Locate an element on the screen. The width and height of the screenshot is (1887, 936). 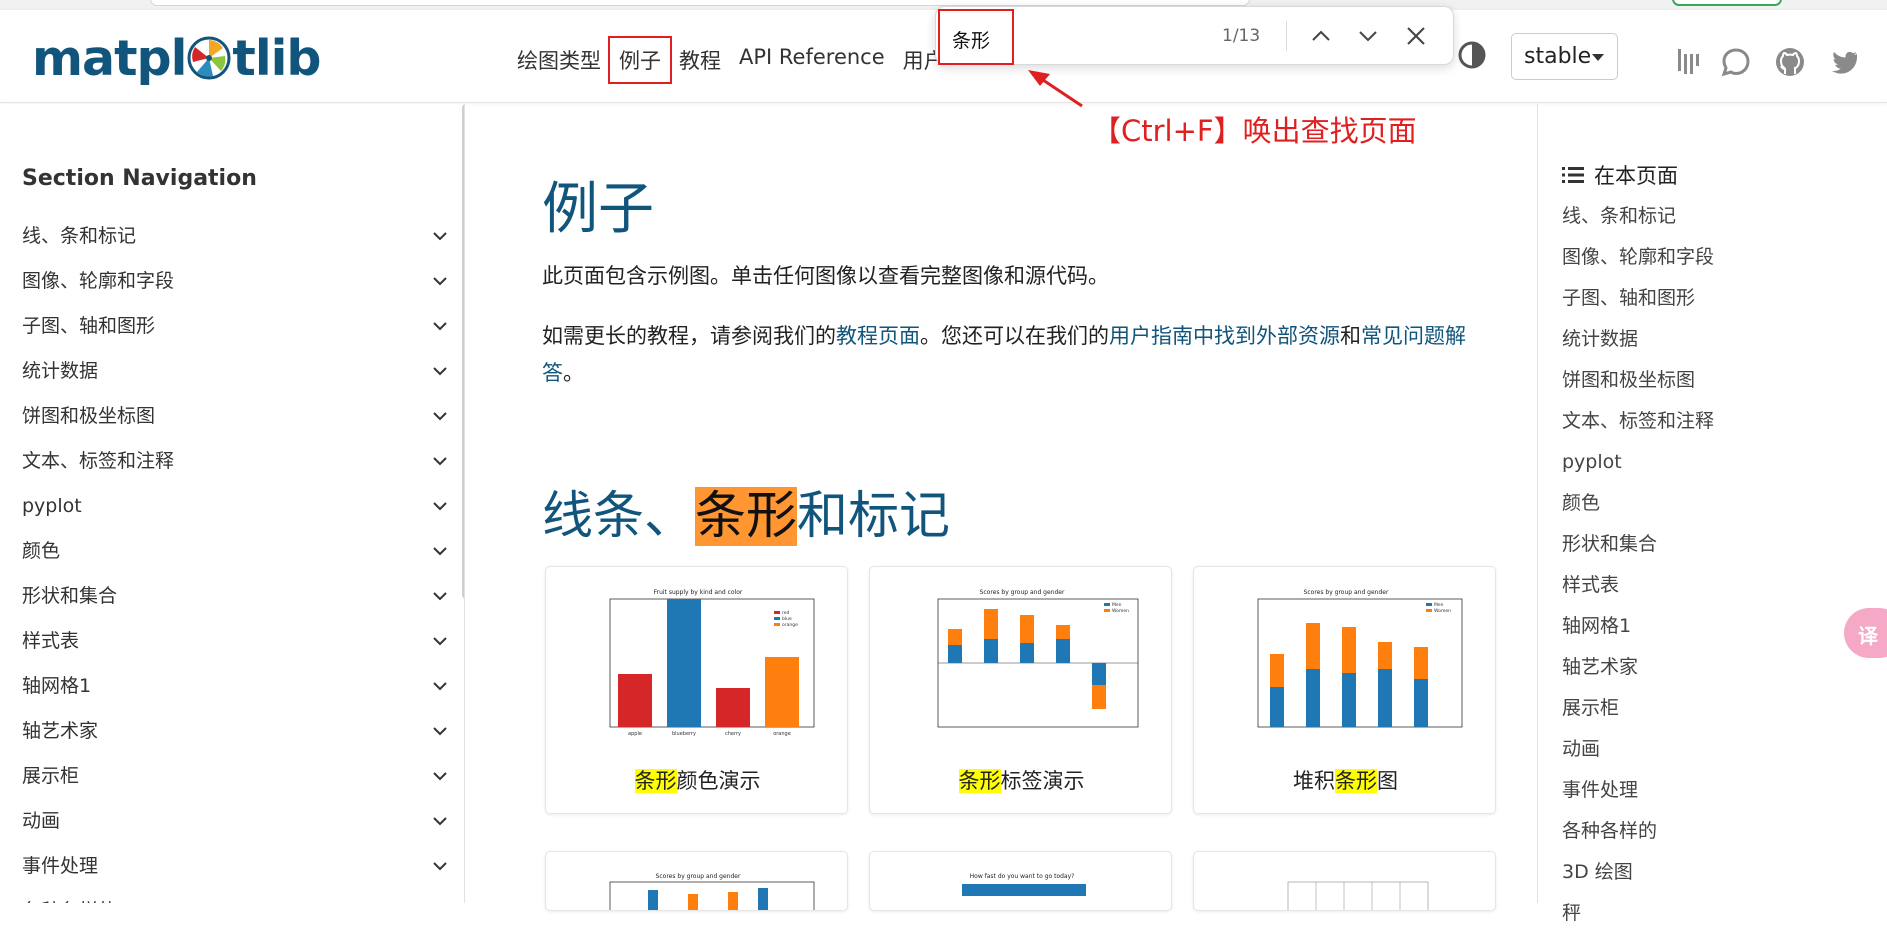
sidebar-item: 轴艺术家 is located at coordinates (230, 733).